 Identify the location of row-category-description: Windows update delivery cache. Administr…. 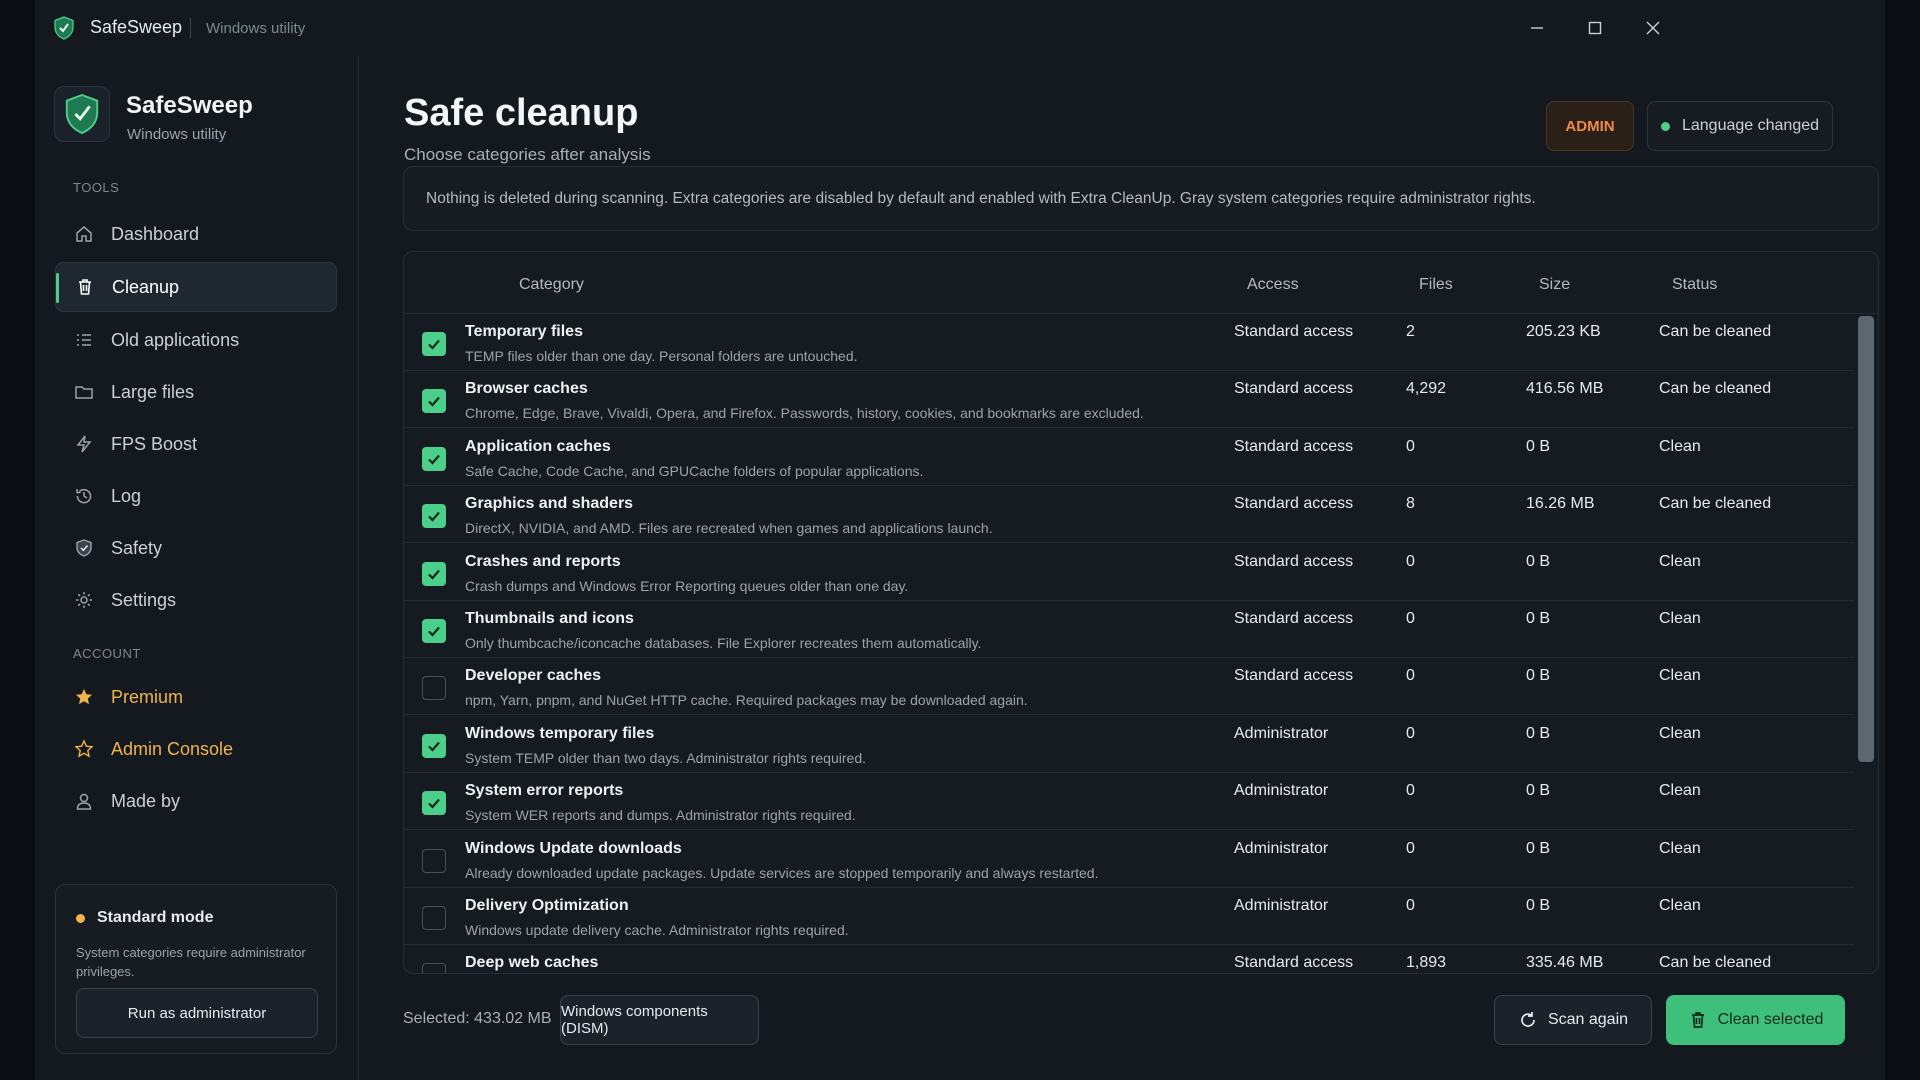
(657, 930).